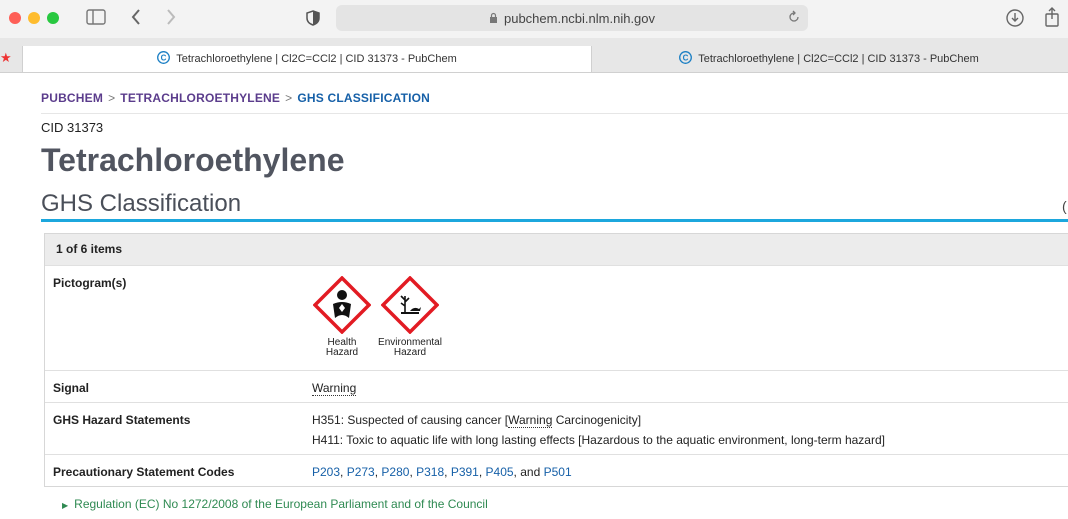  What do you see at coordinates (122, 420) in the screenshot?
I see `hazard-statements-label: GHS Hazard Statements` at bounding box center [122, 420].